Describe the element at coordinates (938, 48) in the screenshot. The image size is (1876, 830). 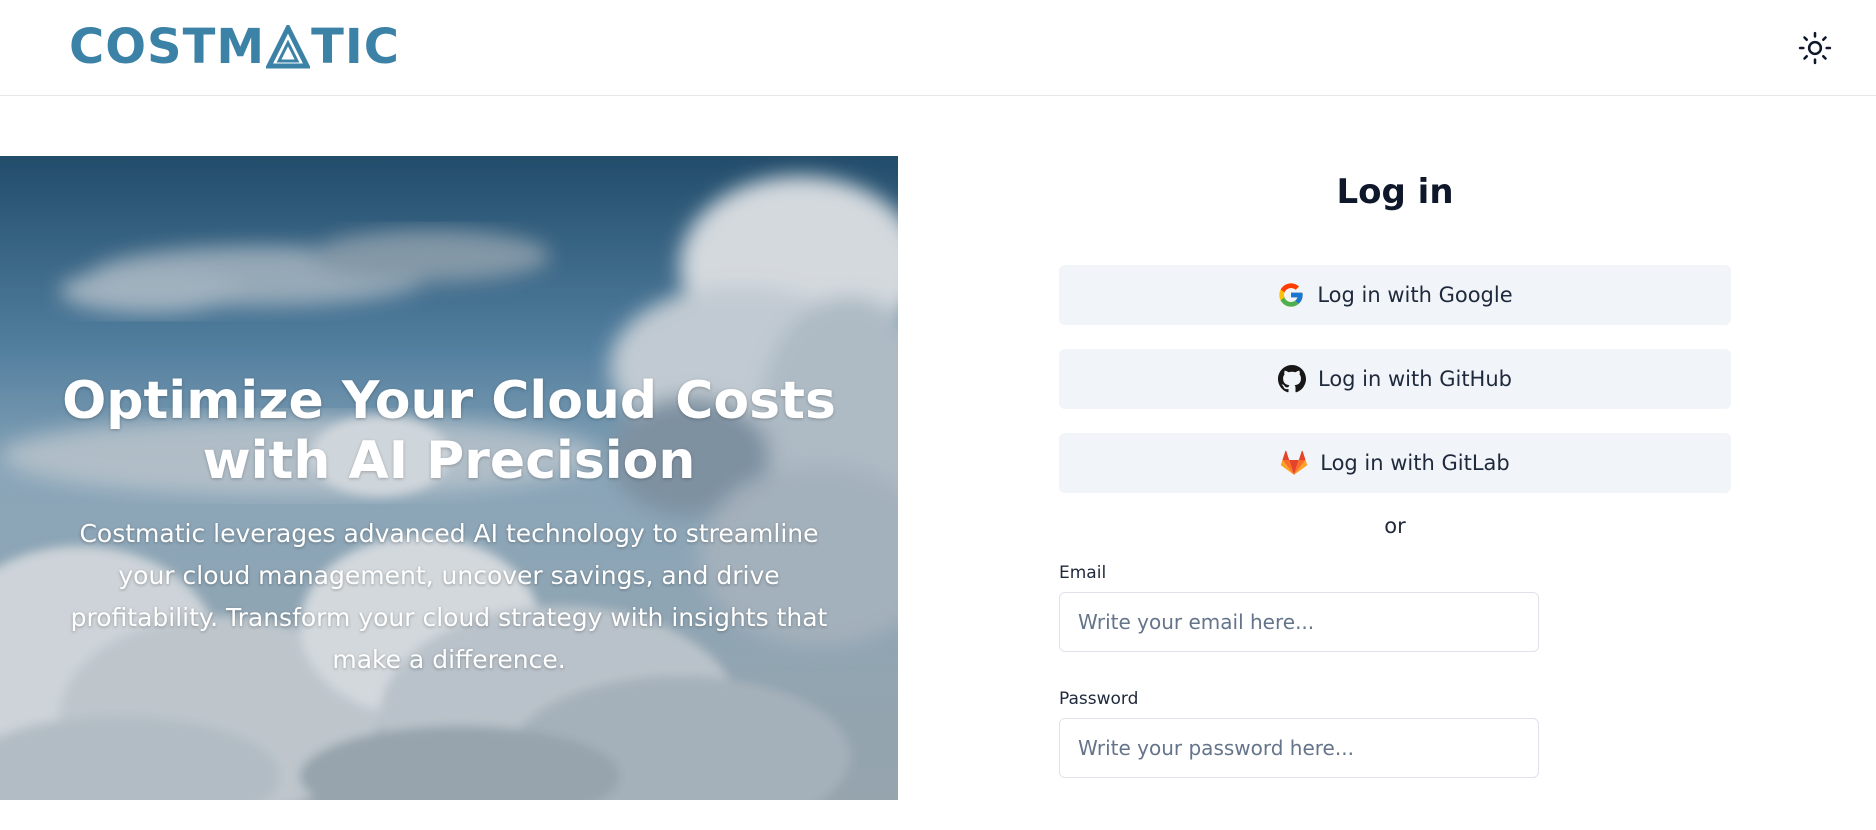
I see `top-header: COSTM TIC` at that location.